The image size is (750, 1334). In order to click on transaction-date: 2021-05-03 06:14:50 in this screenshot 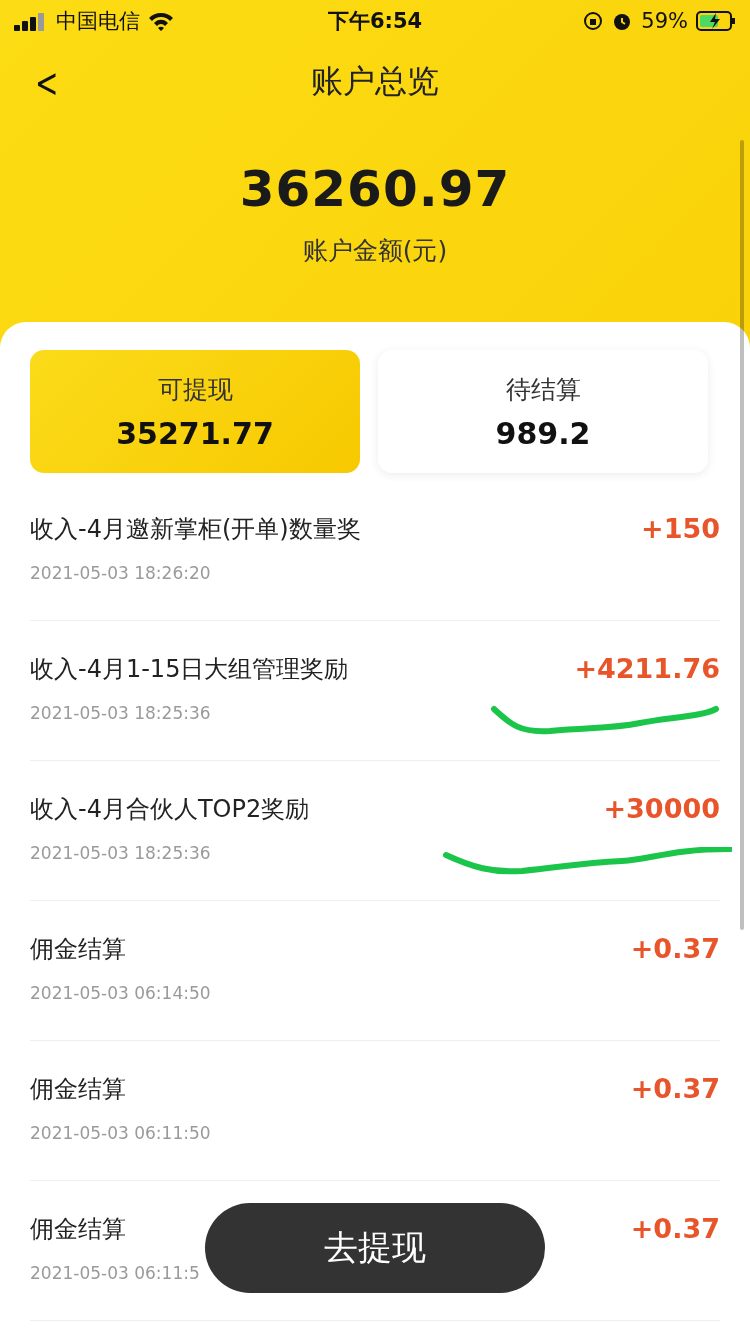, I will do `click(120, 993)`.